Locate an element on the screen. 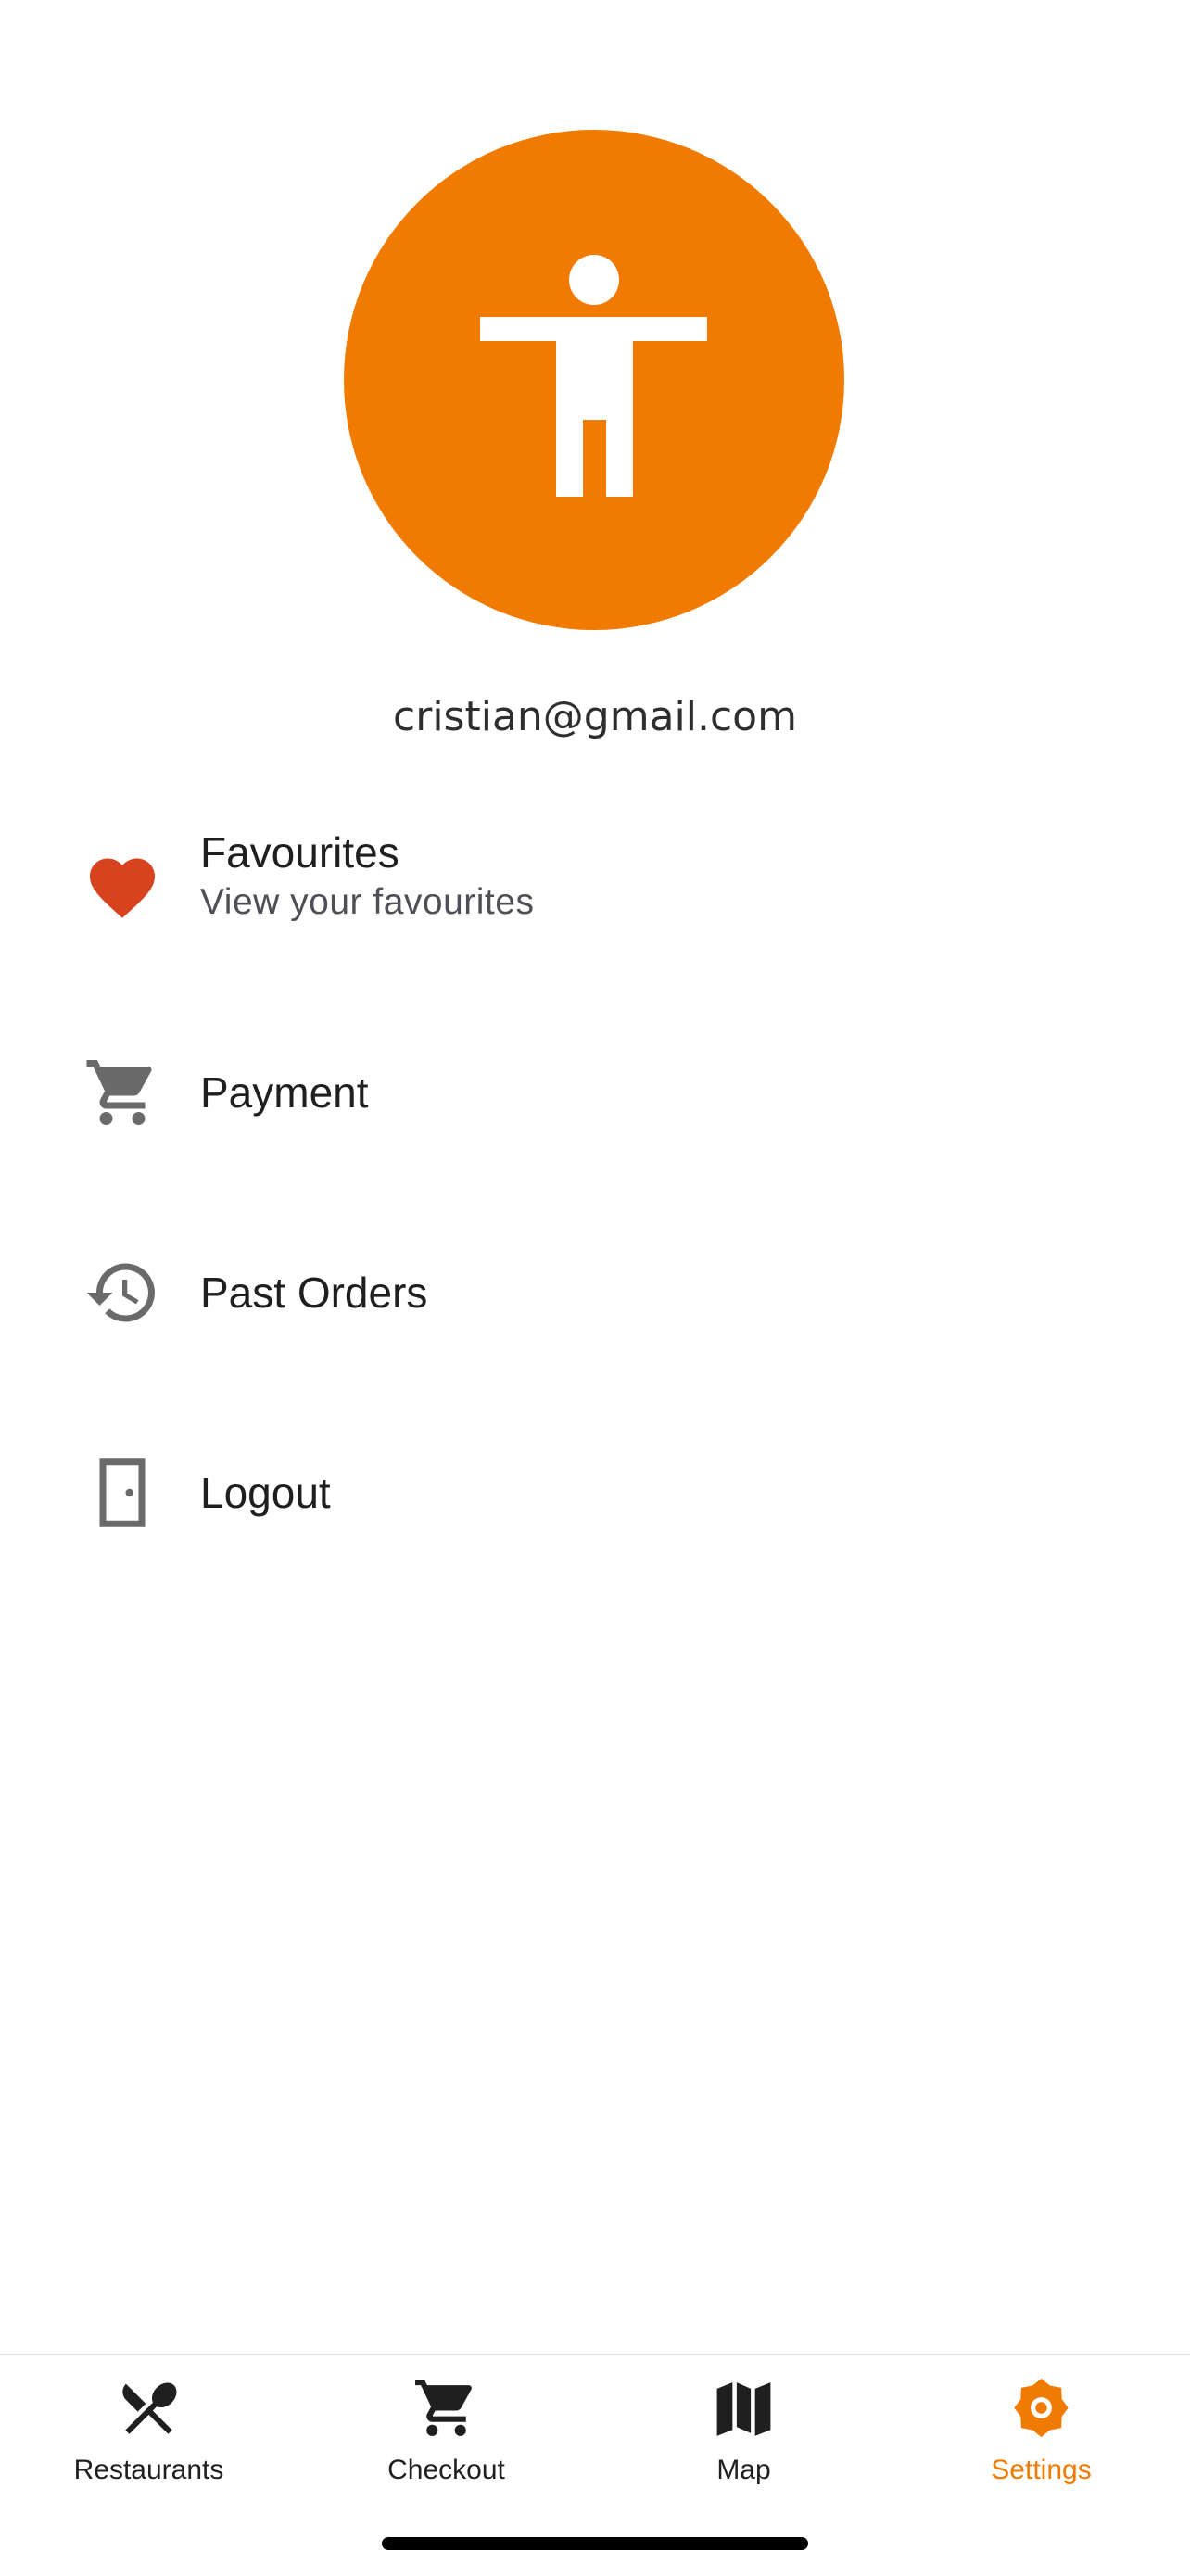 The height and width of the screenshot is (2576, 1190). gear-icon is located at coordinates (1041, 2408).